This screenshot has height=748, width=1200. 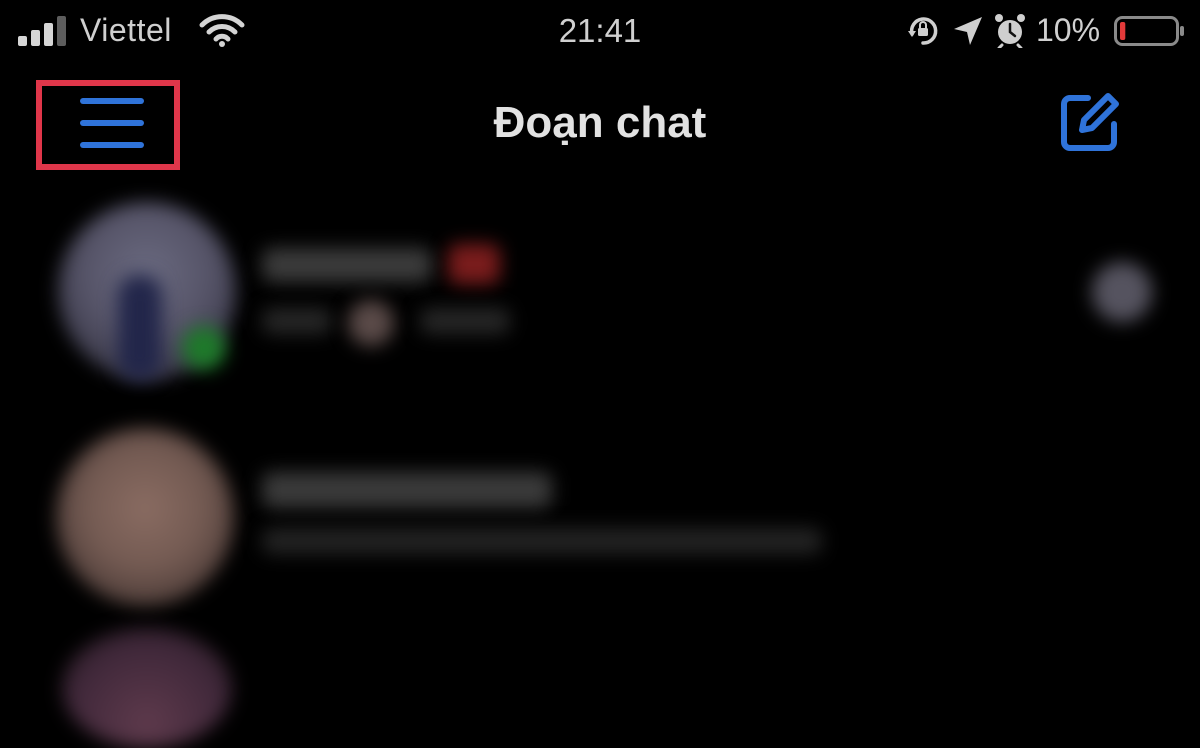 What do you see at coordinates (1149, 31) in the screenshot?
I see `battery-icon` at bounding box center [1149, 31].